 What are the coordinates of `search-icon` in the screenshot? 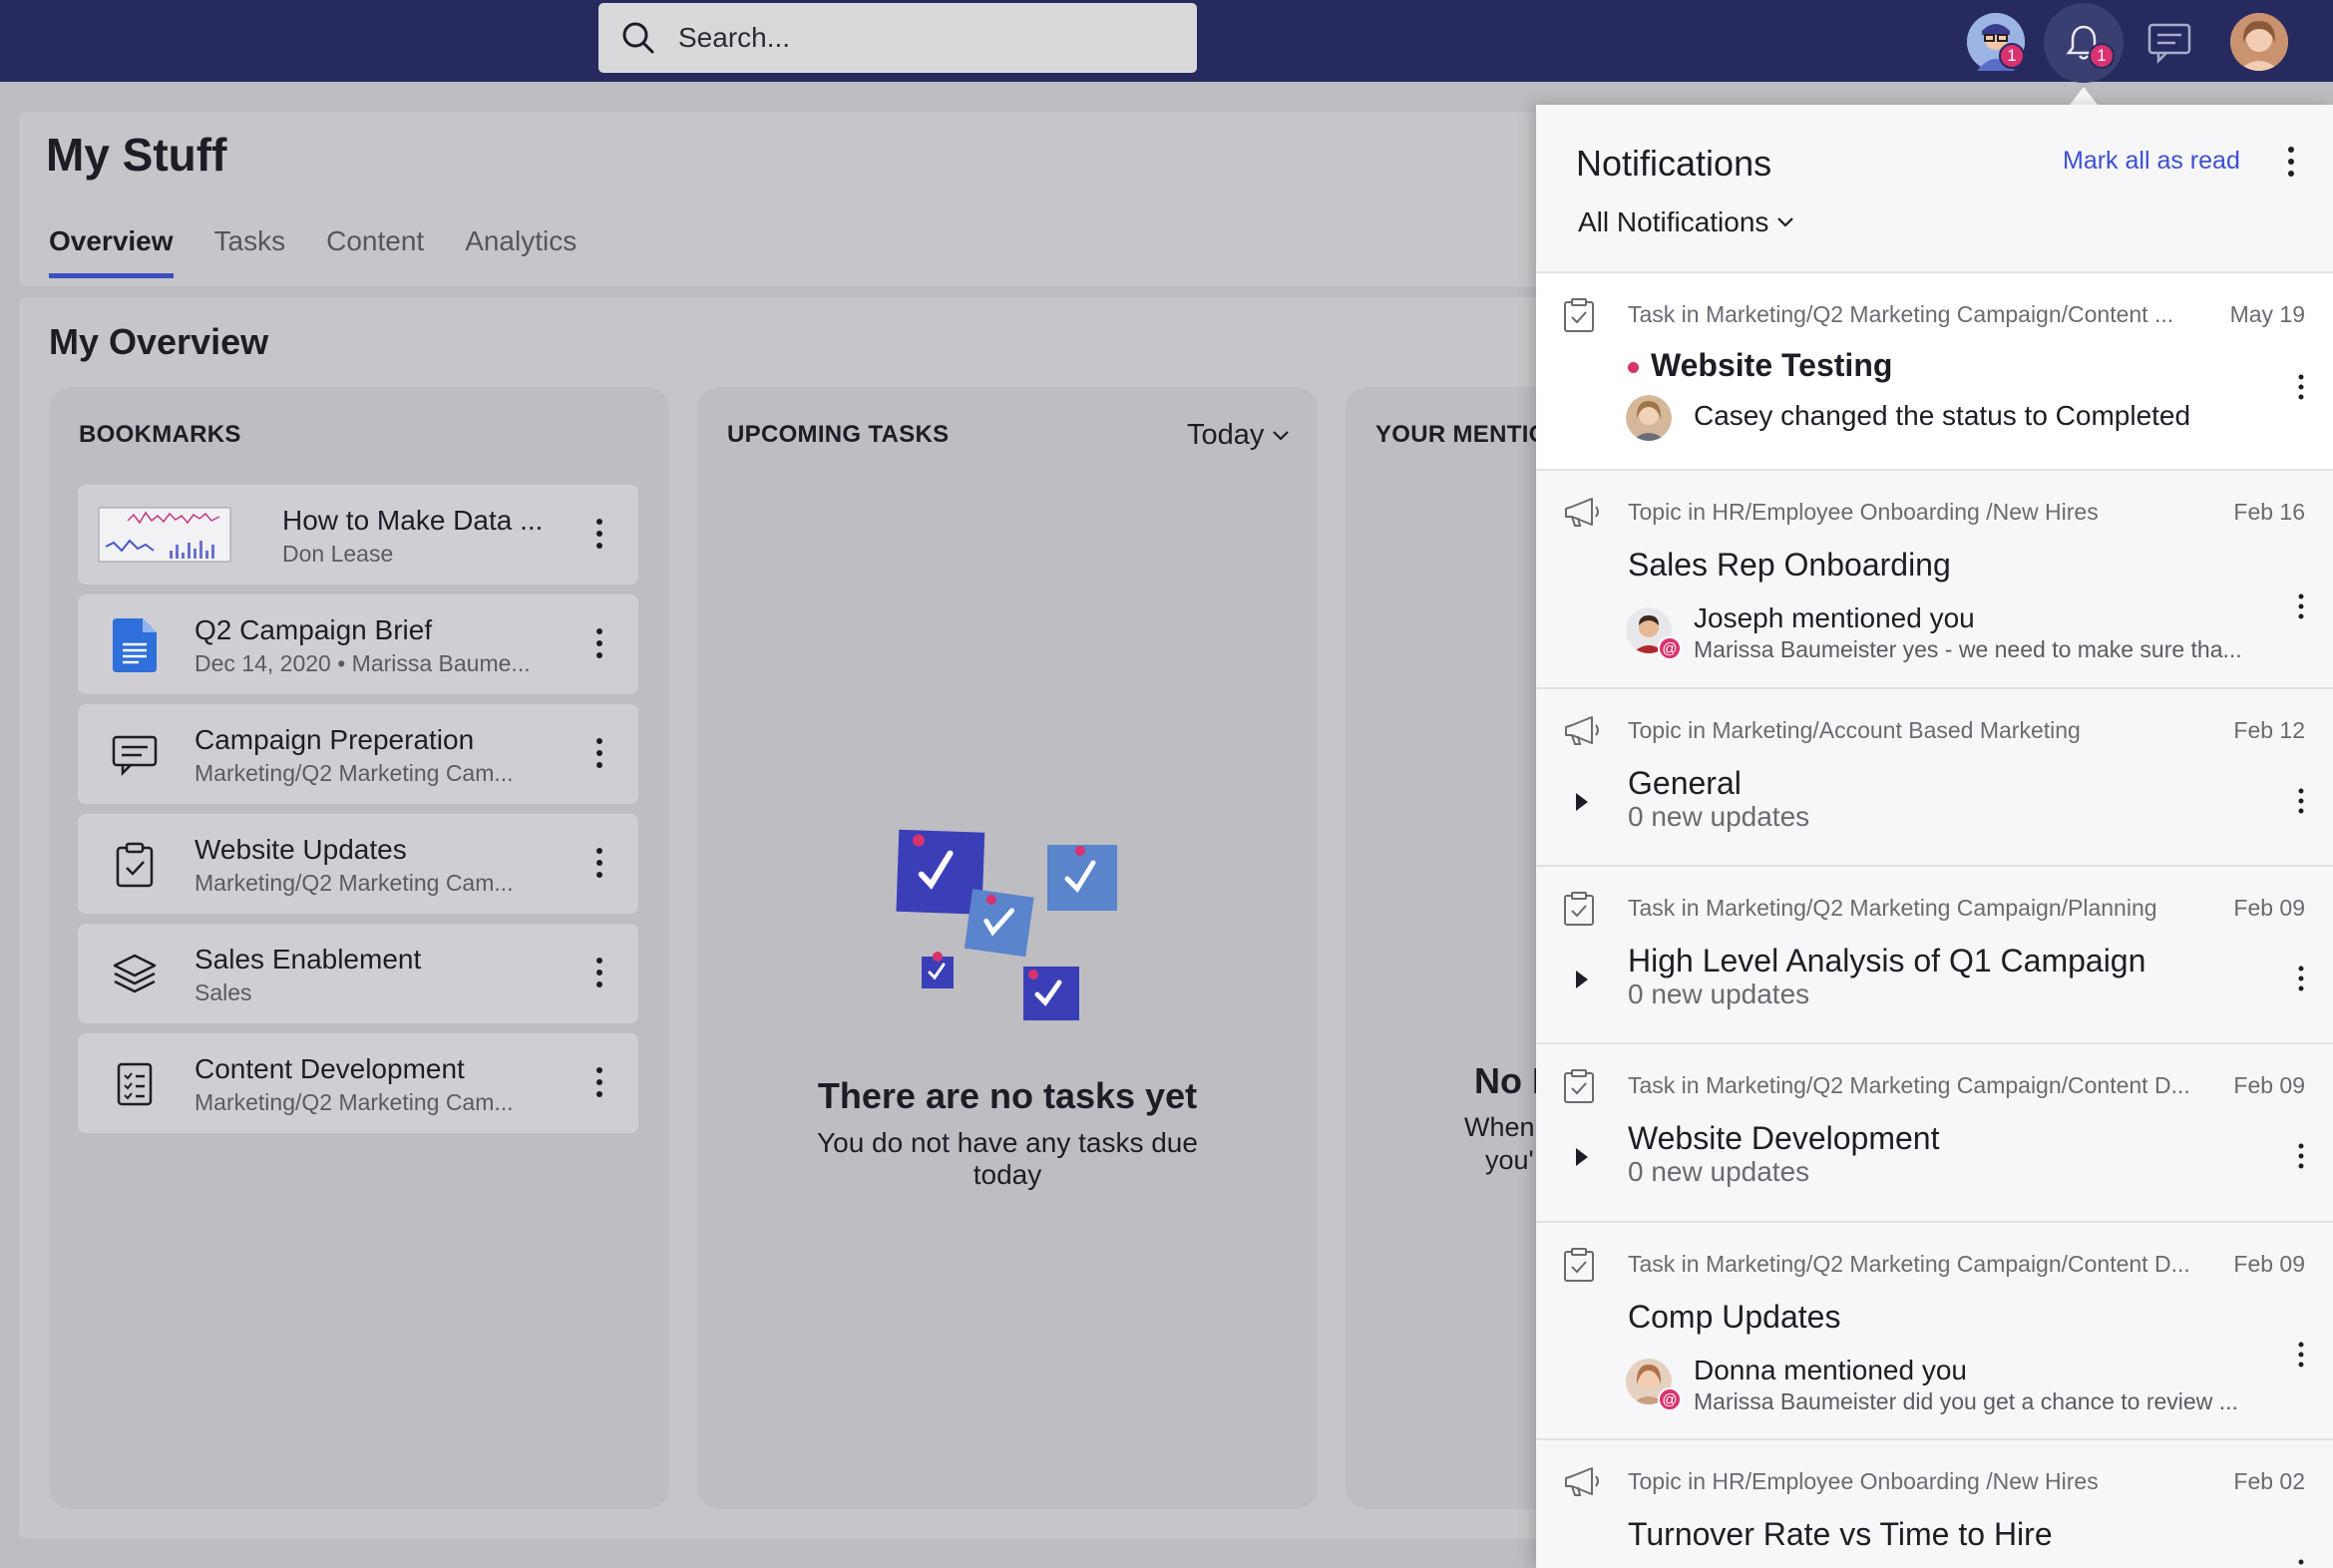 It's located at (638, 38).